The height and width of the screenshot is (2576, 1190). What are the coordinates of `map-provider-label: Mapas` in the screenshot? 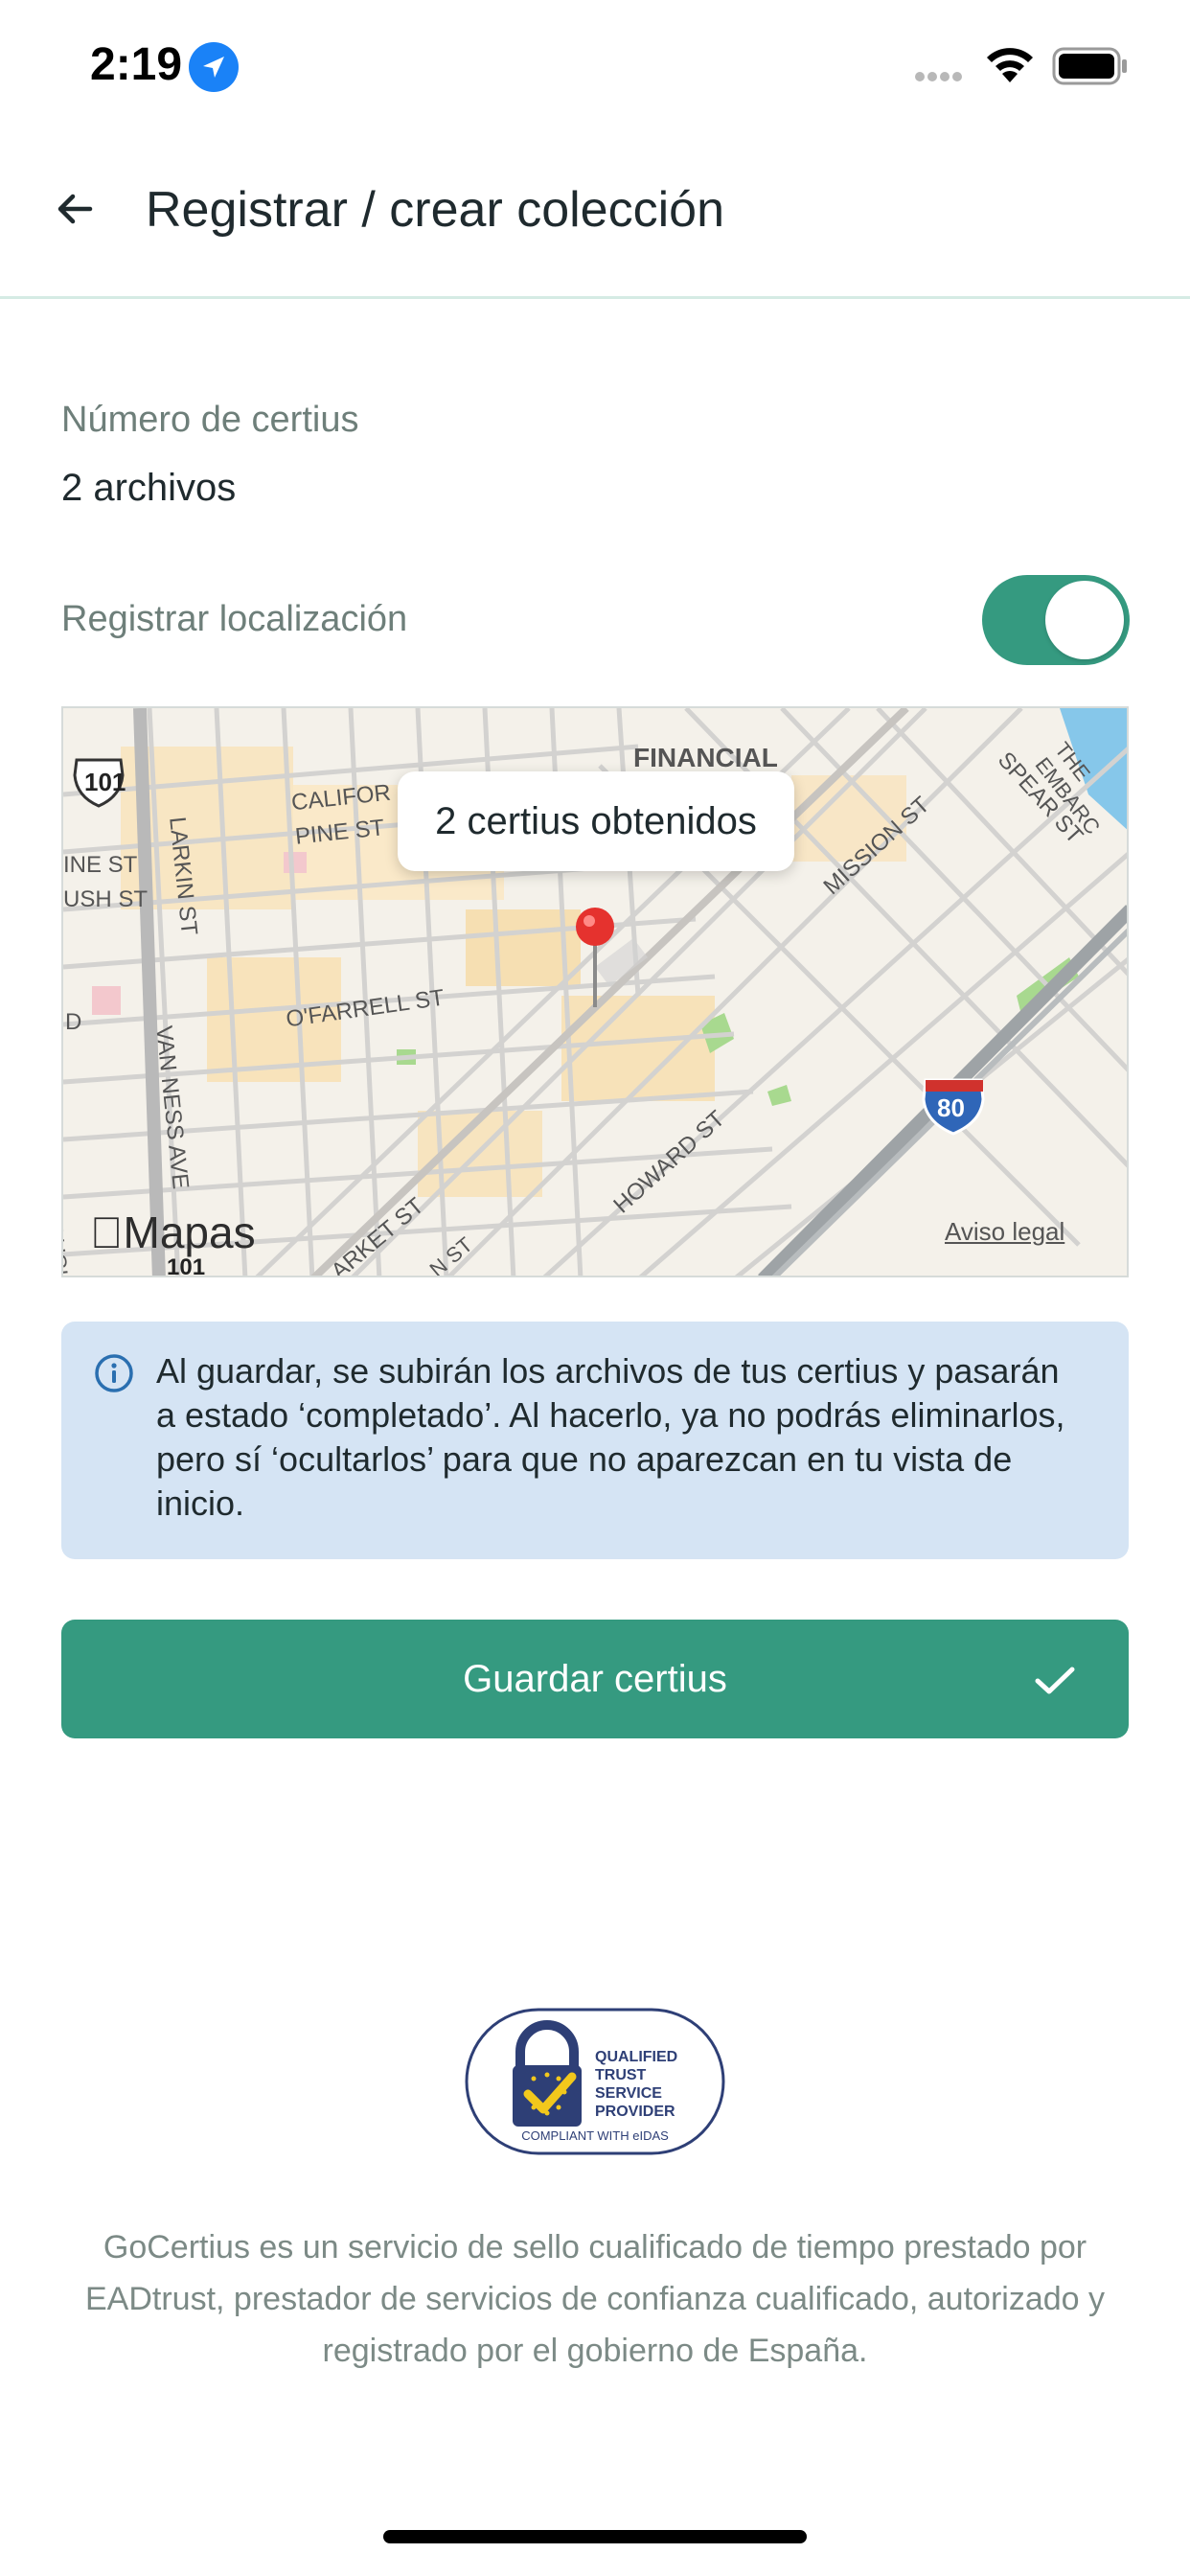 It's located at (173, 1232).